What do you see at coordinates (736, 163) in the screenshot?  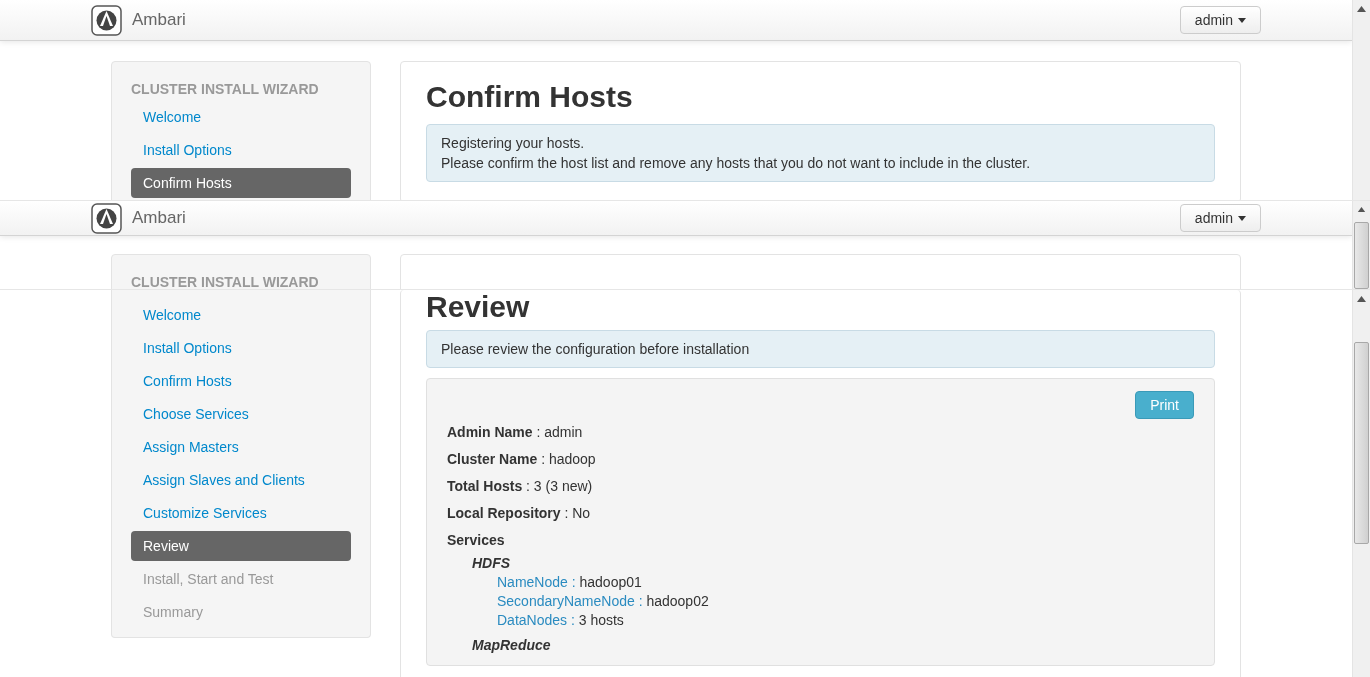 I see `alert-text: Please confirm the host list and remove any hosts that you do not want to include in the cluster.` at bounding box center [736, 163].